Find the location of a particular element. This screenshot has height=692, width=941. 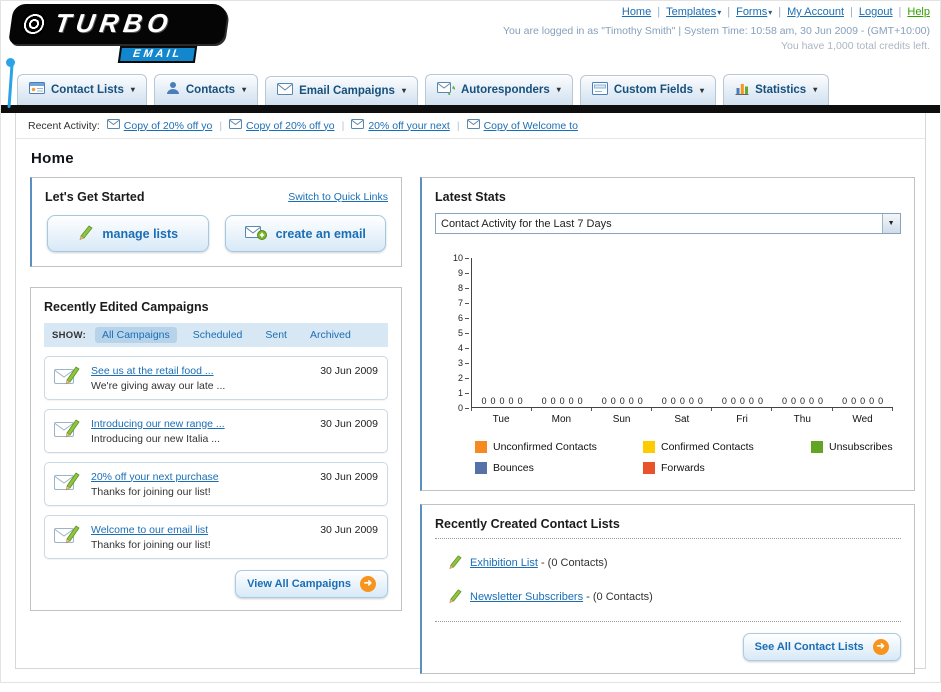

tab-all-campaigns: All Campaigns is located at coordinates (136, 335).